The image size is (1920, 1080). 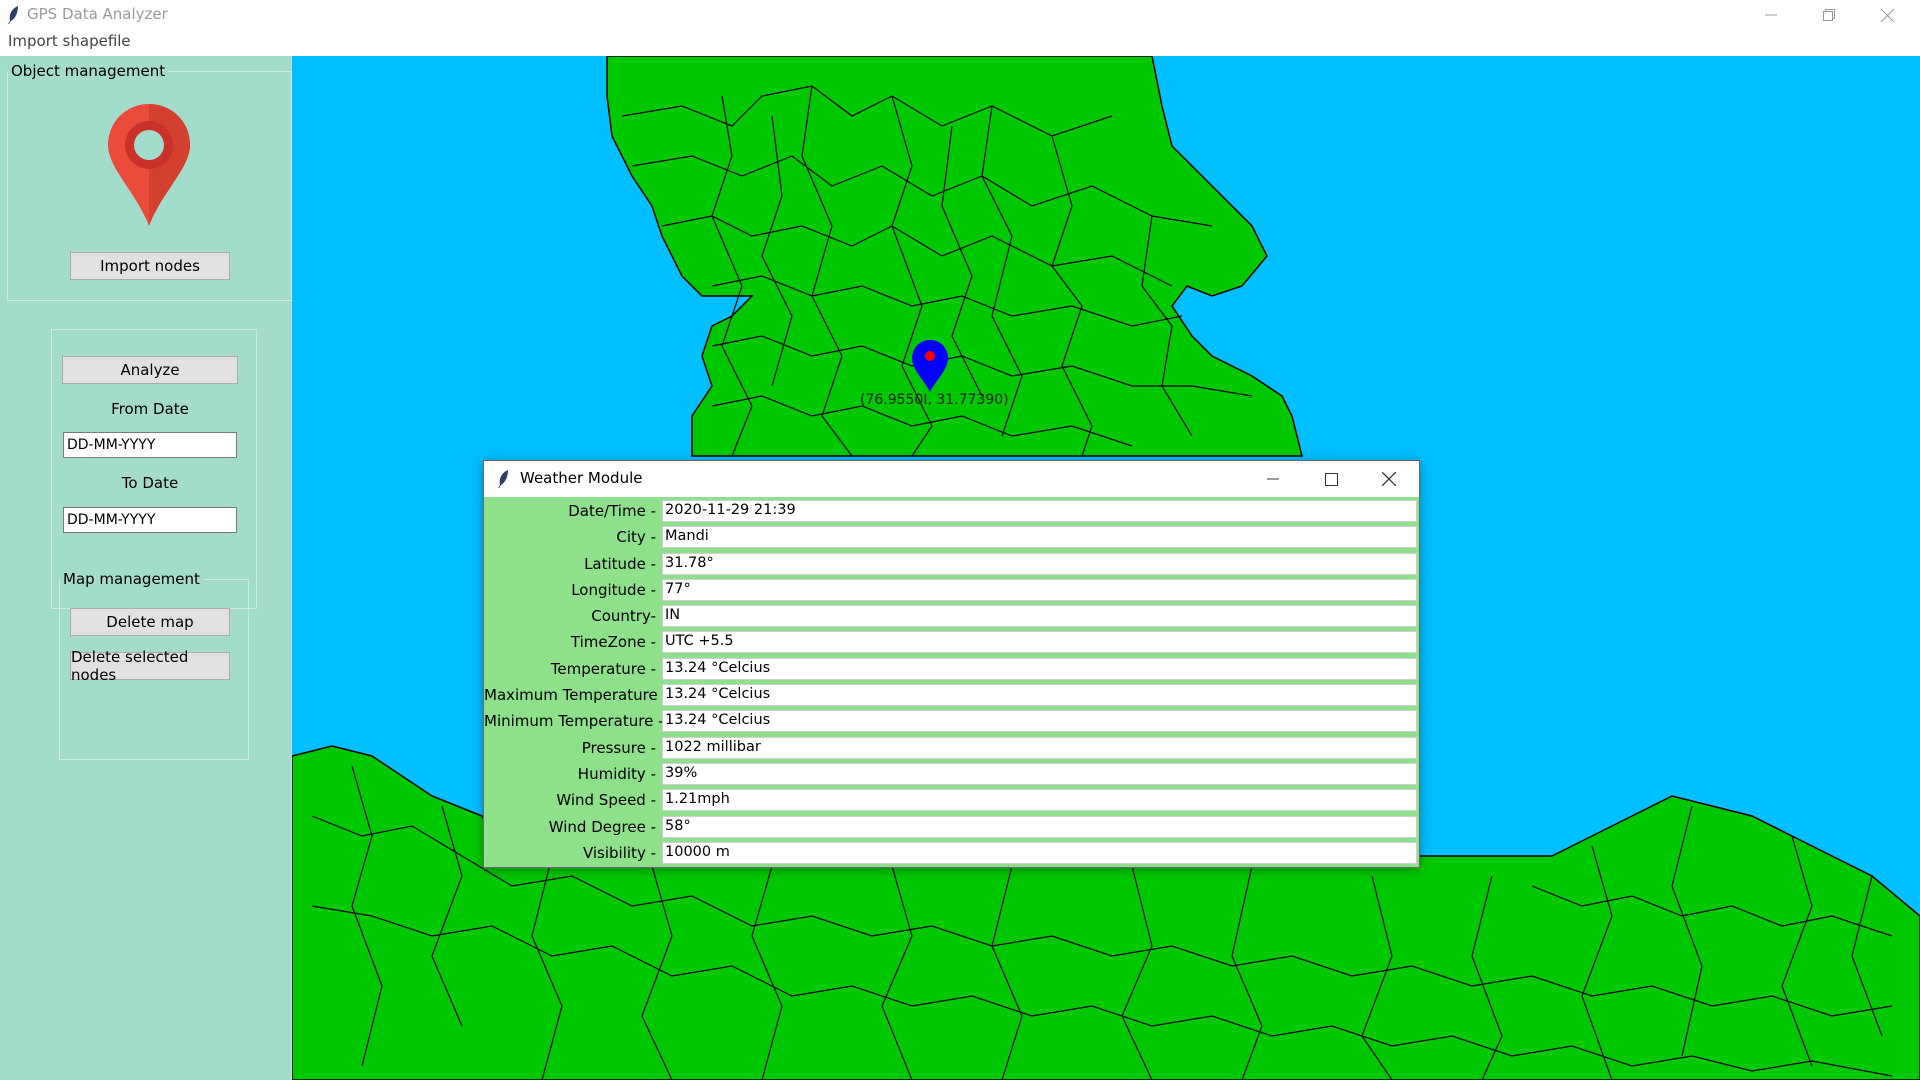 What do you see at coordinates (616, 773) in the screenshot?
I see `weather-field-label: Humidity -` at bounding box center [616, 773].